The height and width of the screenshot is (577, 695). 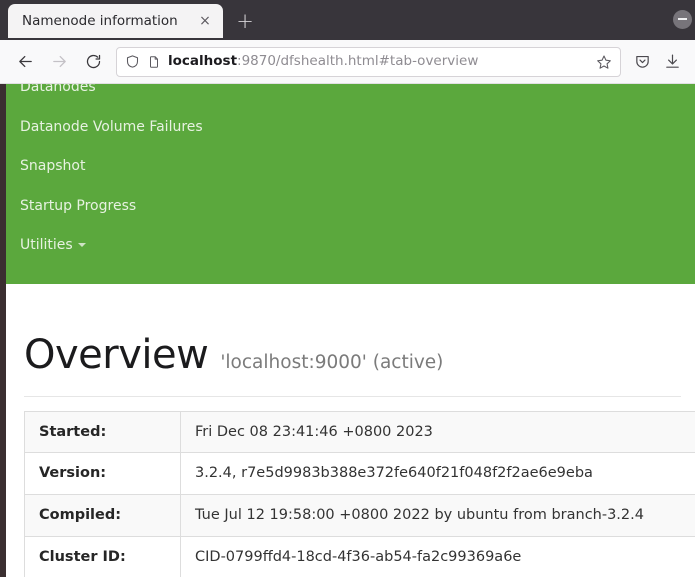 What do you see at coordinates (46, 245) in the screenshot?
I see `sidebar-item-label: Utilities` at bounding box center [46, 245].